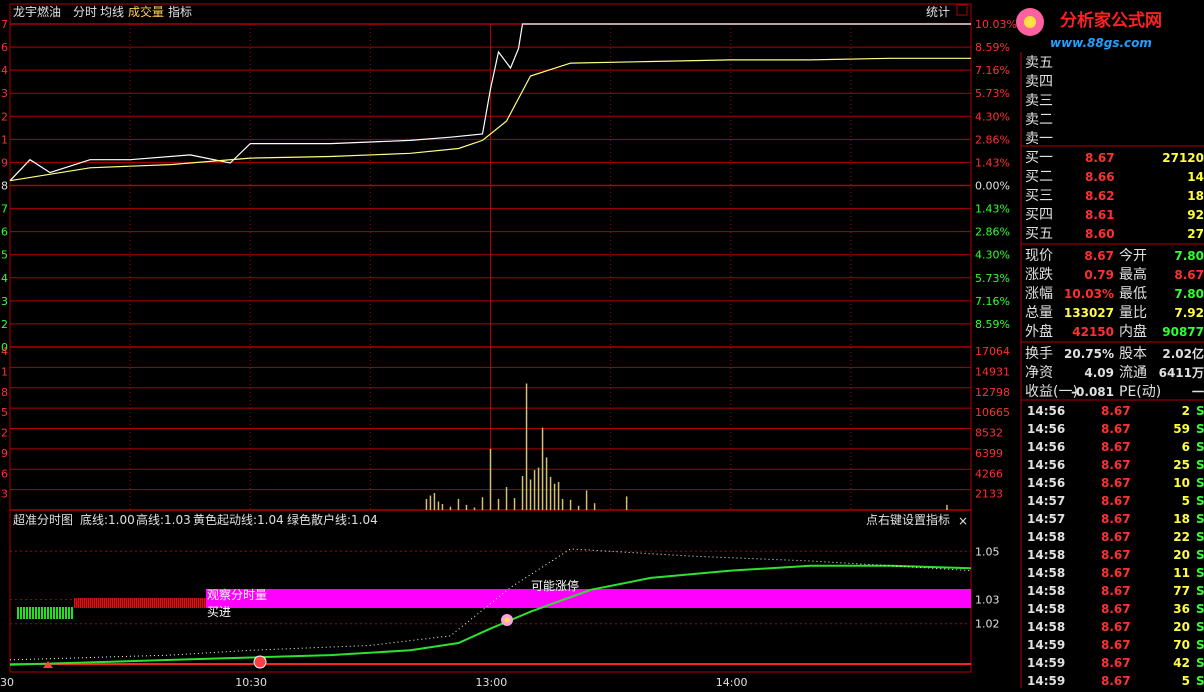  What do you see at coordinates (1195, 215) in the screenshot?
I see `bid-volume: 92` at bounding box center [1195, 215].